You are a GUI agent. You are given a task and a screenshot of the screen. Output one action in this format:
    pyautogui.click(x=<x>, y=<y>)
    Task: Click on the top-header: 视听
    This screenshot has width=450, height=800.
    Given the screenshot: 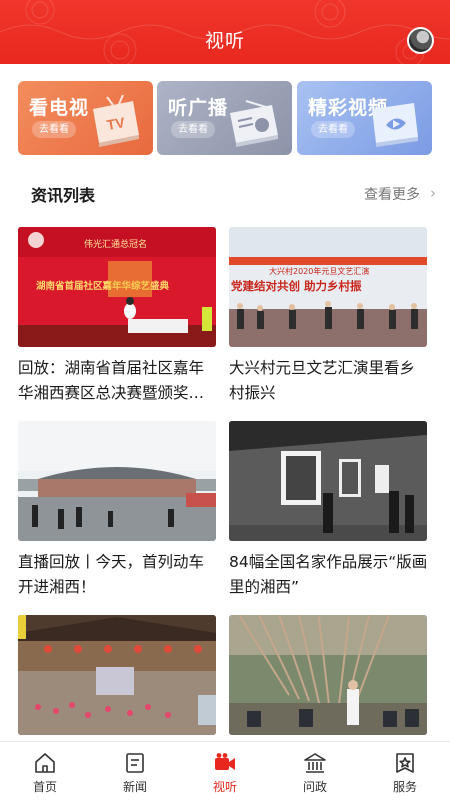 What is the action you would take?
    pyautogui.click(x=225, y=32)
    